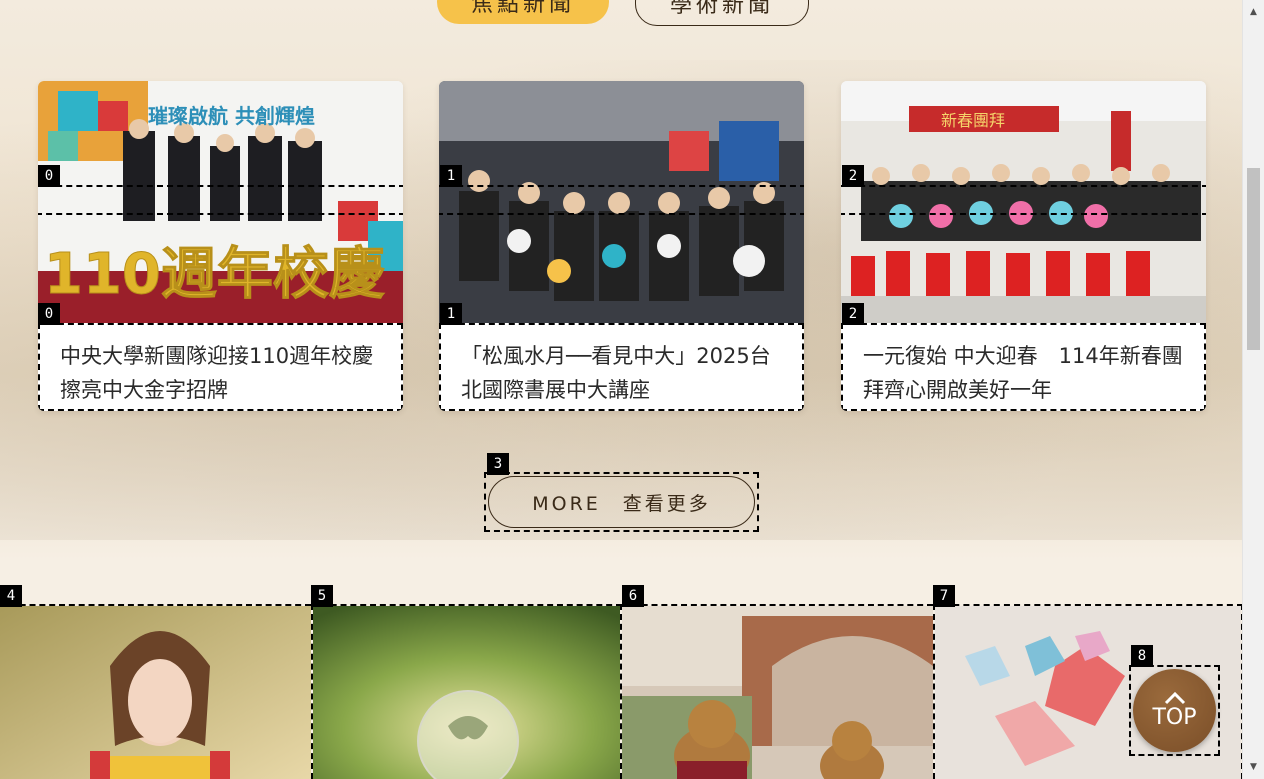 The height and width of the screenshot is (779, 1264). I want to click on index-tag: 4, so click(11, 596).